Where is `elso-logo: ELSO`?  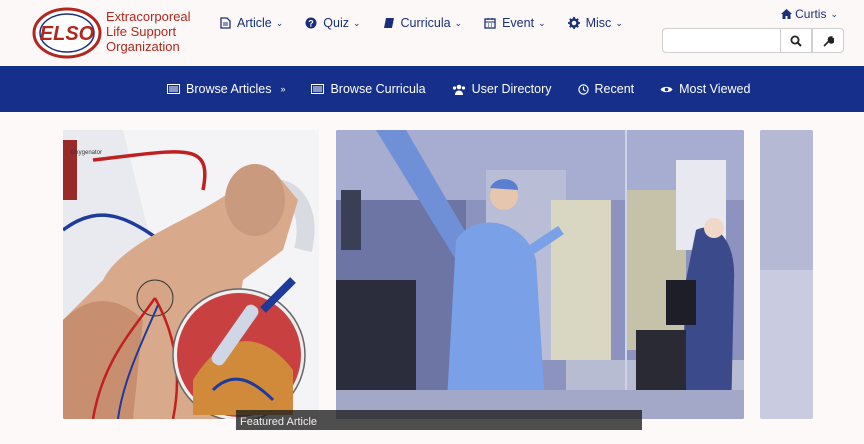
elso-logo: ELSO is located at coordinates (67, 33).